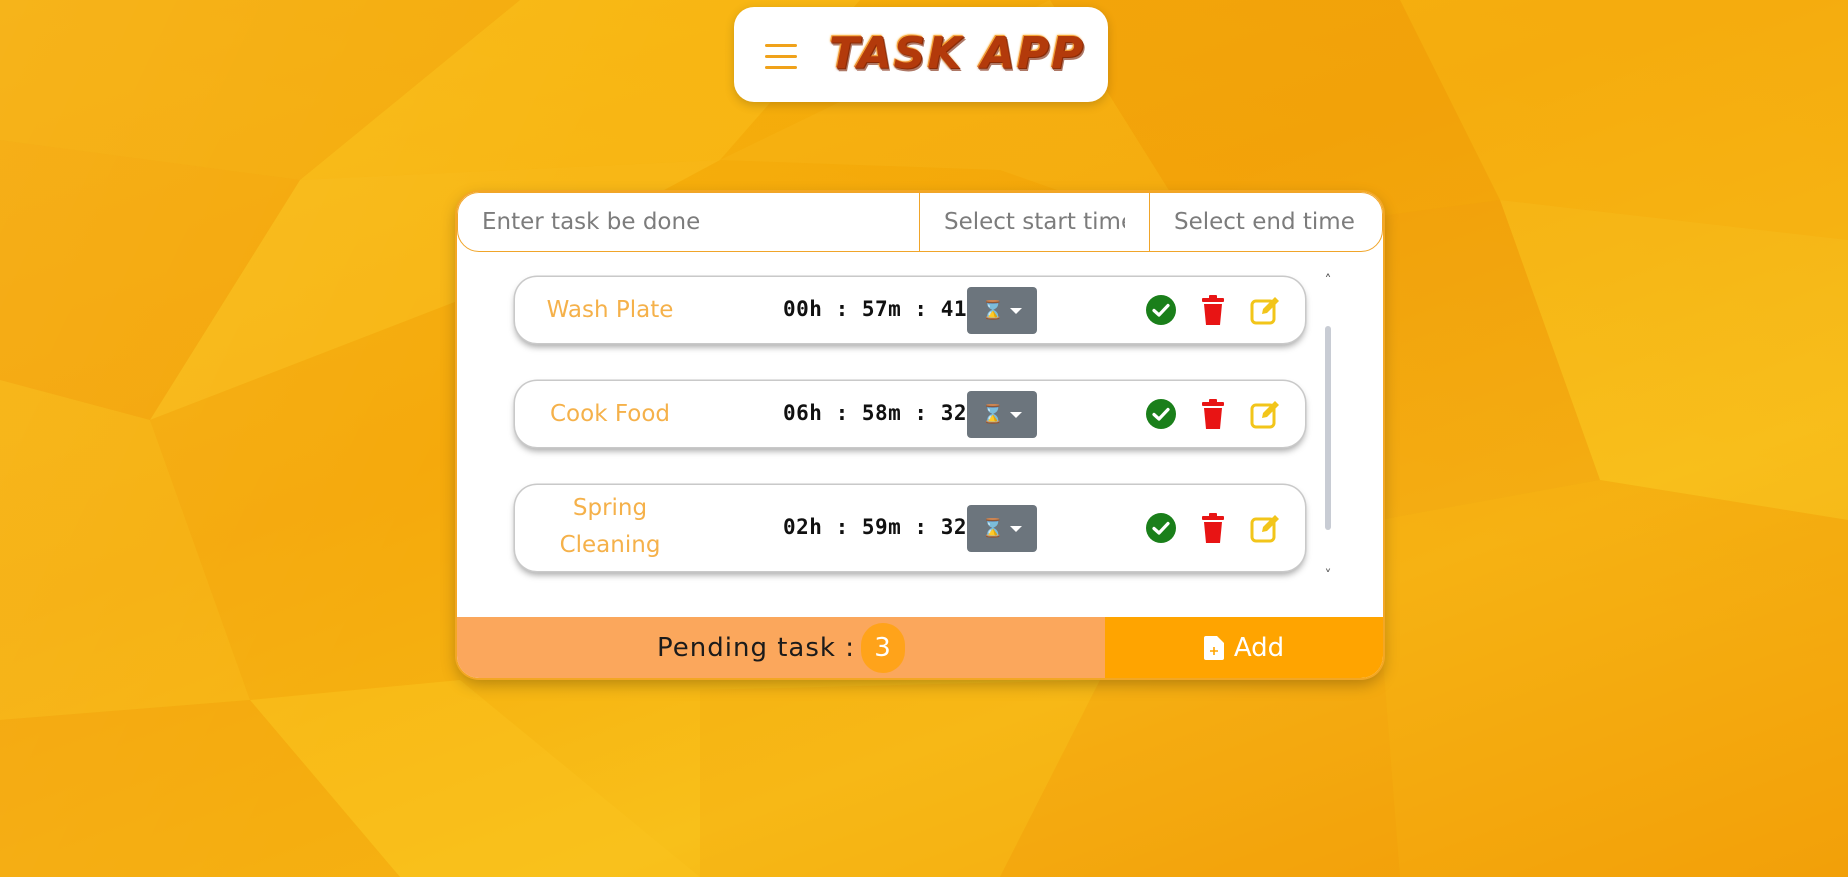 The height and width of the screenshot is (877, 1848). I want to click on app-header: TASK APP, so click(921, 54).